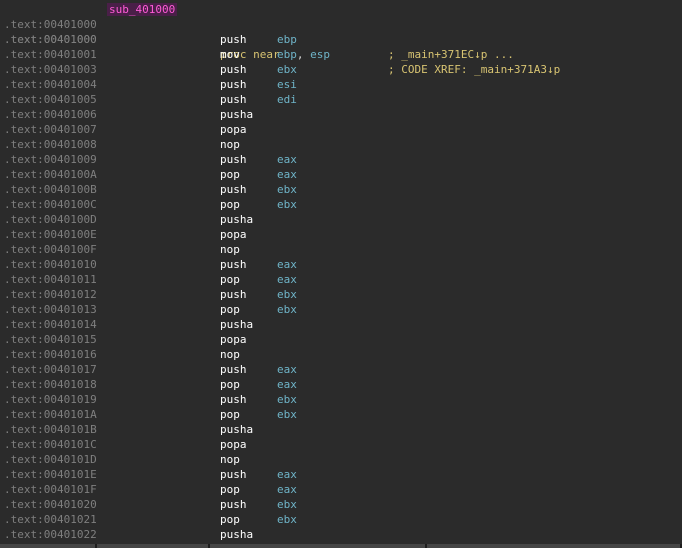 The height and width of the screenshot is (548, 682). What do you see at coordinates (341, 129) in the screenshot?
I see `instruction-row: .text:00401007 popa` at bounding box center [341, 129].